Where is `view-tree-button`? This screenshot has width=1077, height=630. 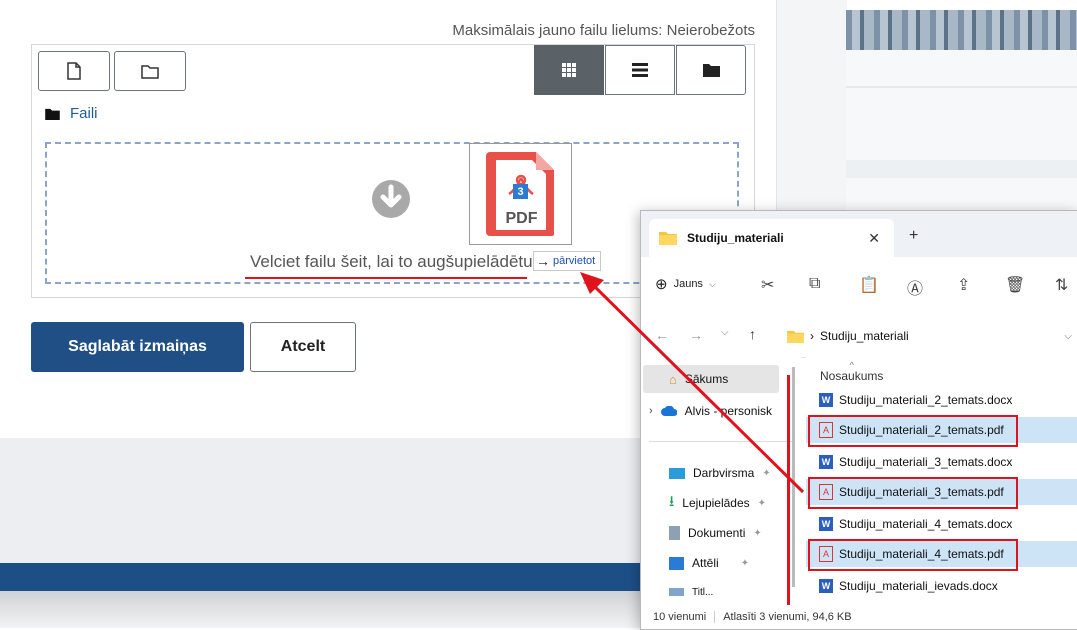 view-tree-button is located at coordinates (711, 70).